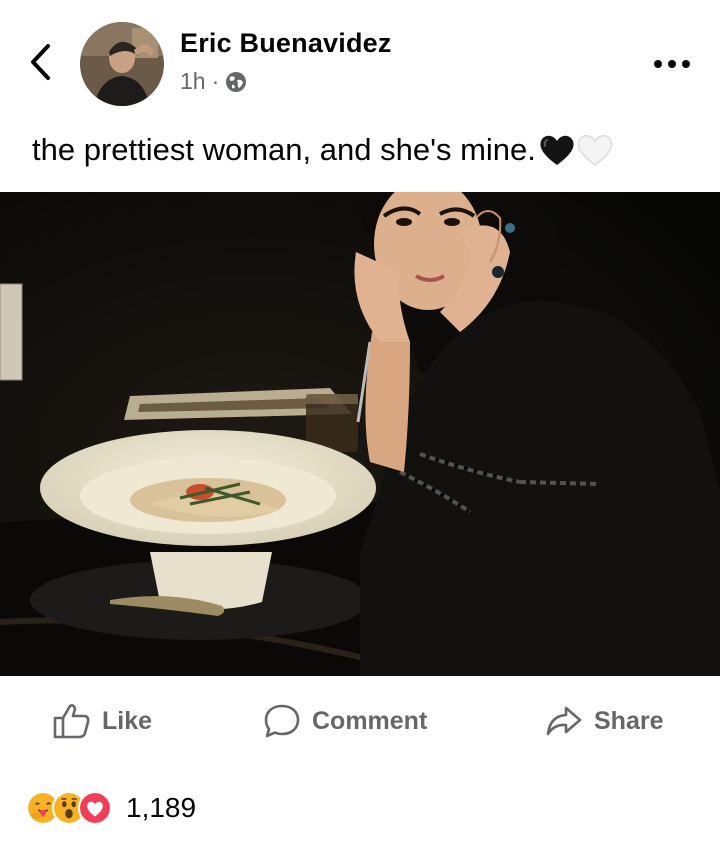  I want to click on reaction-count: 1,189, so click(161, 807).